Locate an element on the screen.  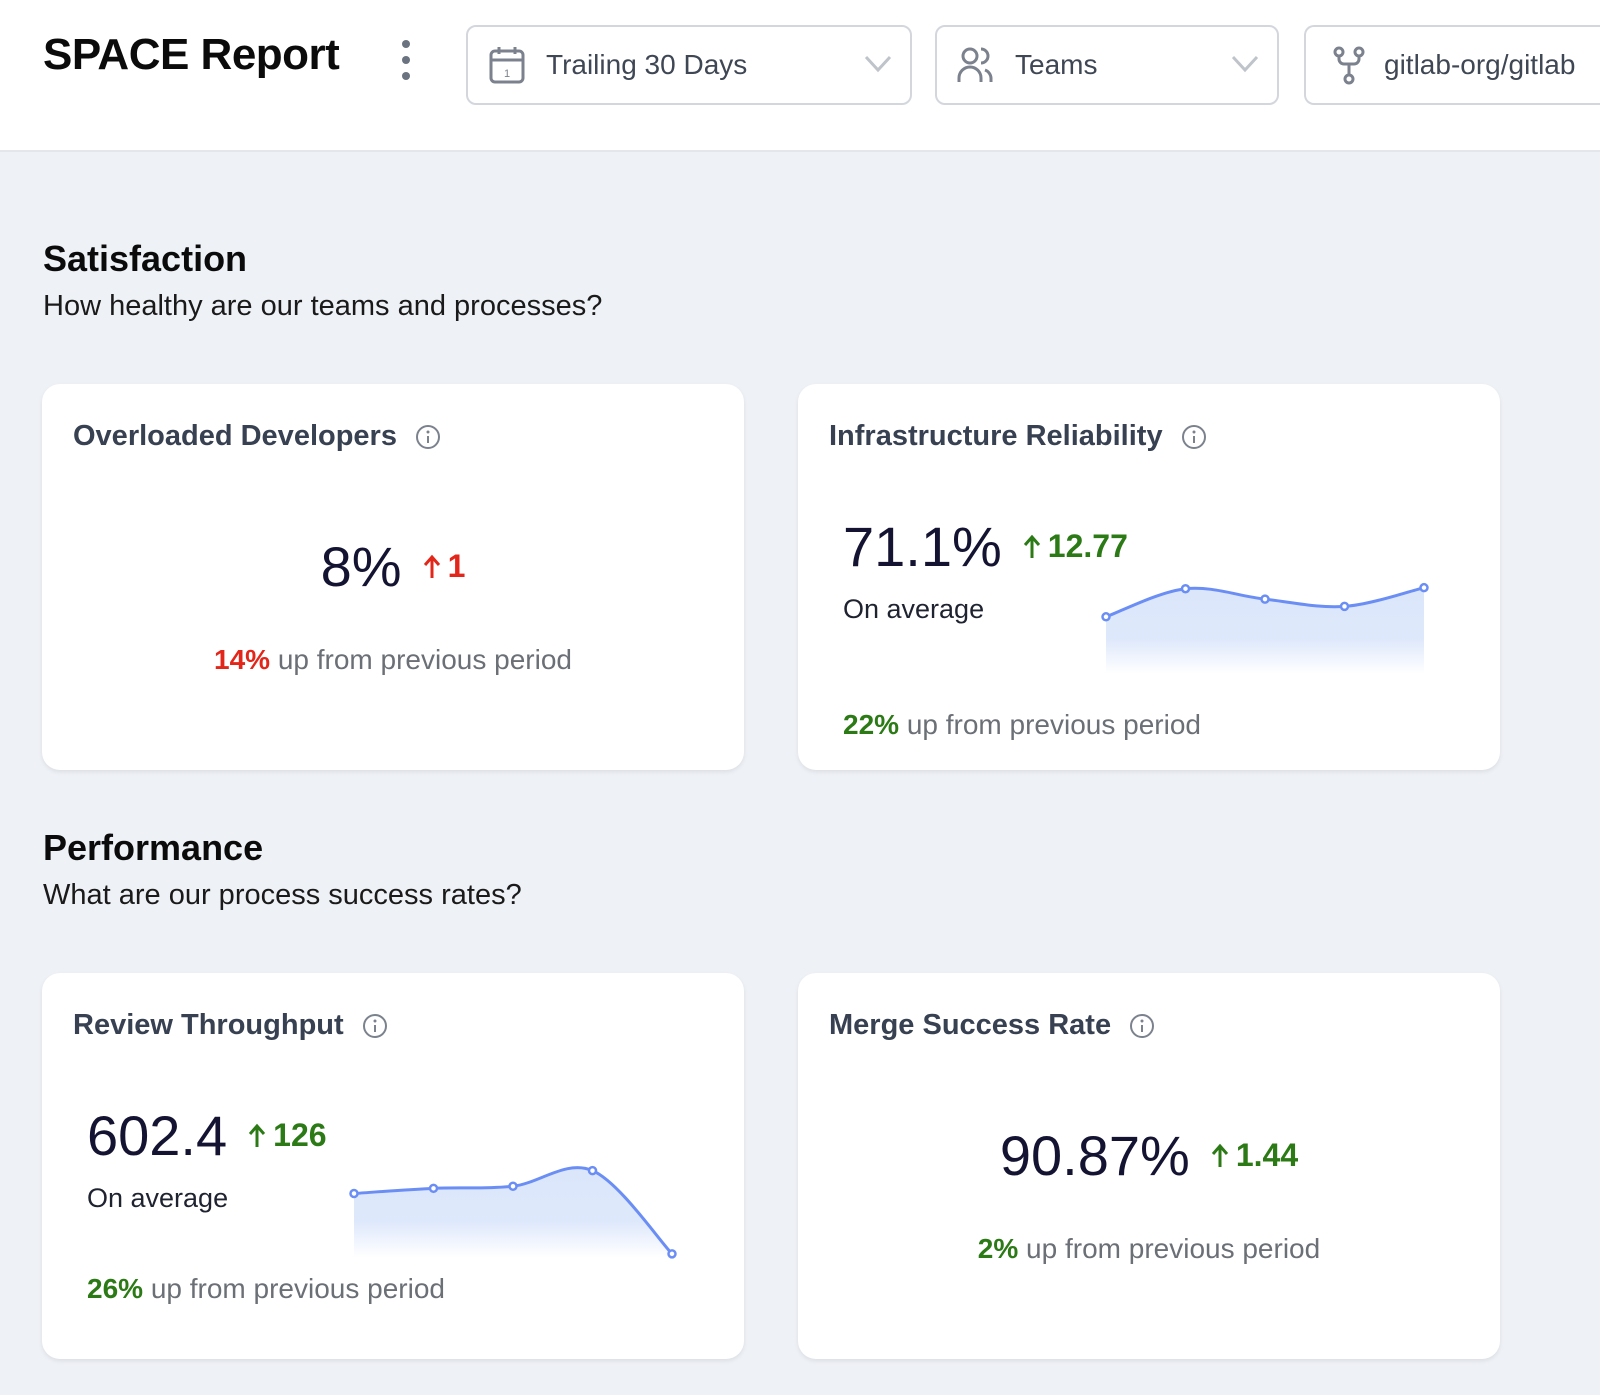
page-title: SPACE Report is located at coordinates (191, 54).